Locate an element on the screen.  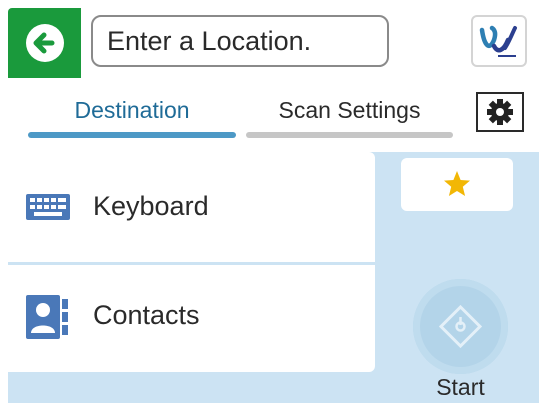
start-label: Start is located at coordinates (460, 387).